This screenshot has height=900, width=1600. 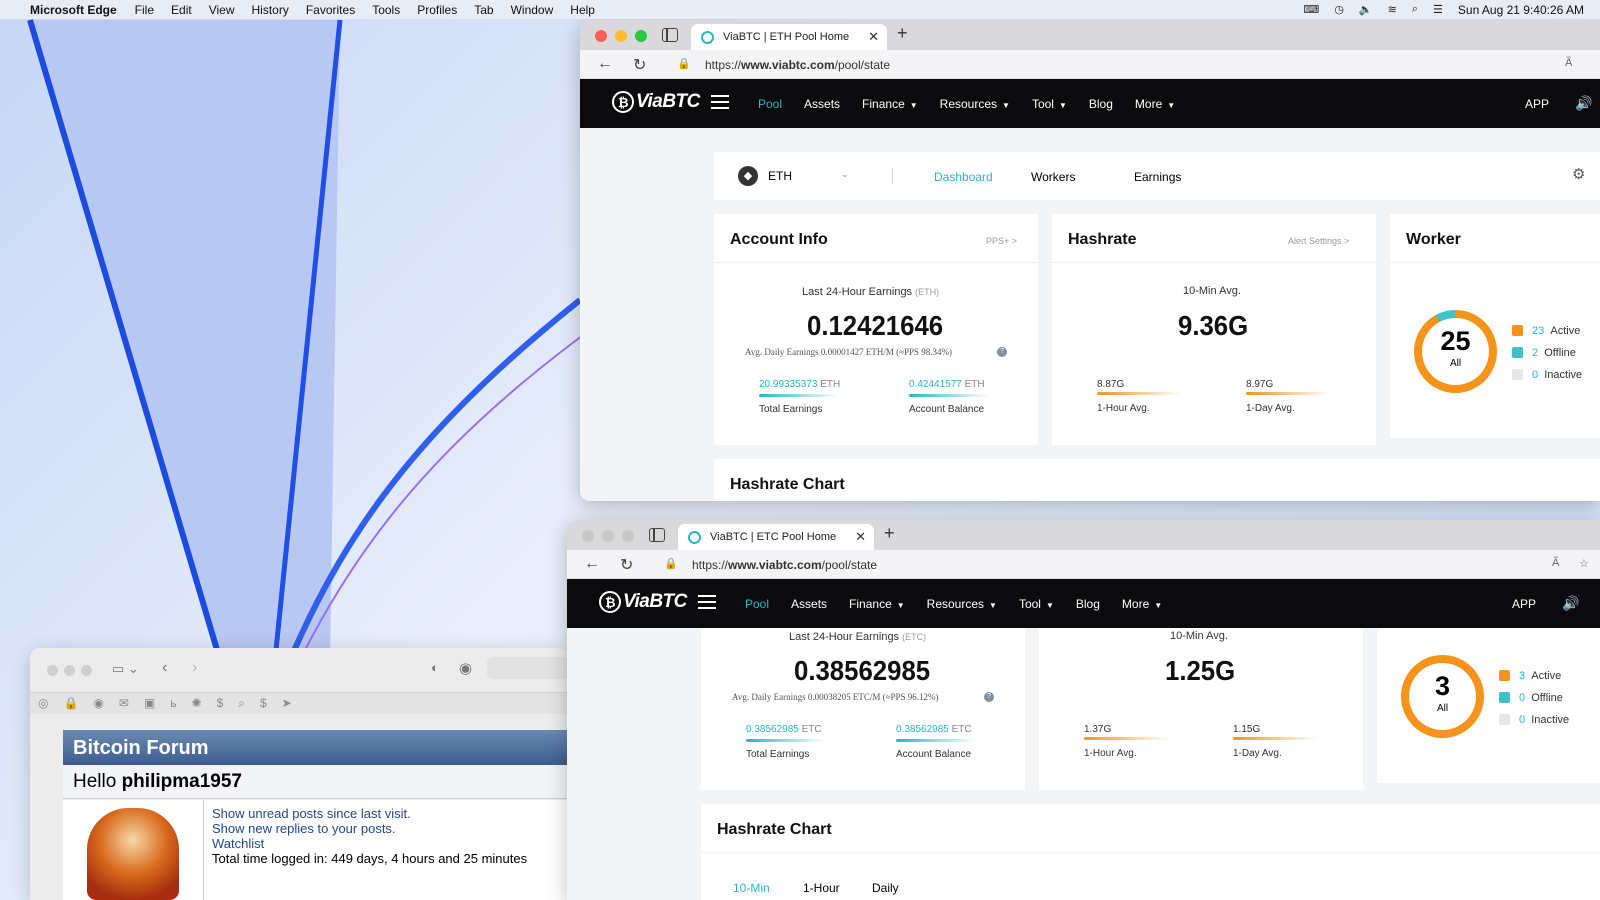 I want to click on unread-posts-link: Show unread posts since last visit., so click(x=311, y=813).